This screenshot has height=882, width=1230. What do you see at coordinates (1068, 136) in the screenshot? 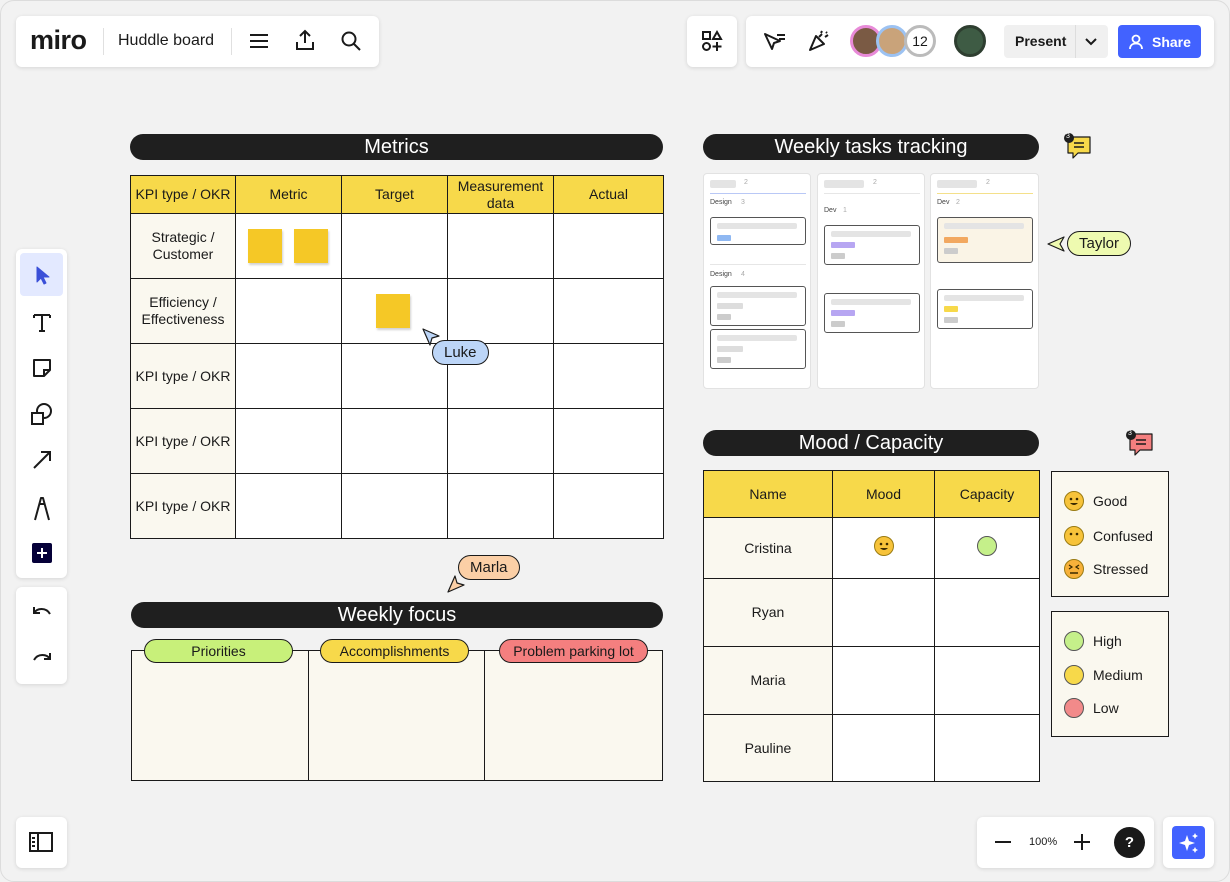
I see `comment-count: 3` at bounding box center [1068, 136].